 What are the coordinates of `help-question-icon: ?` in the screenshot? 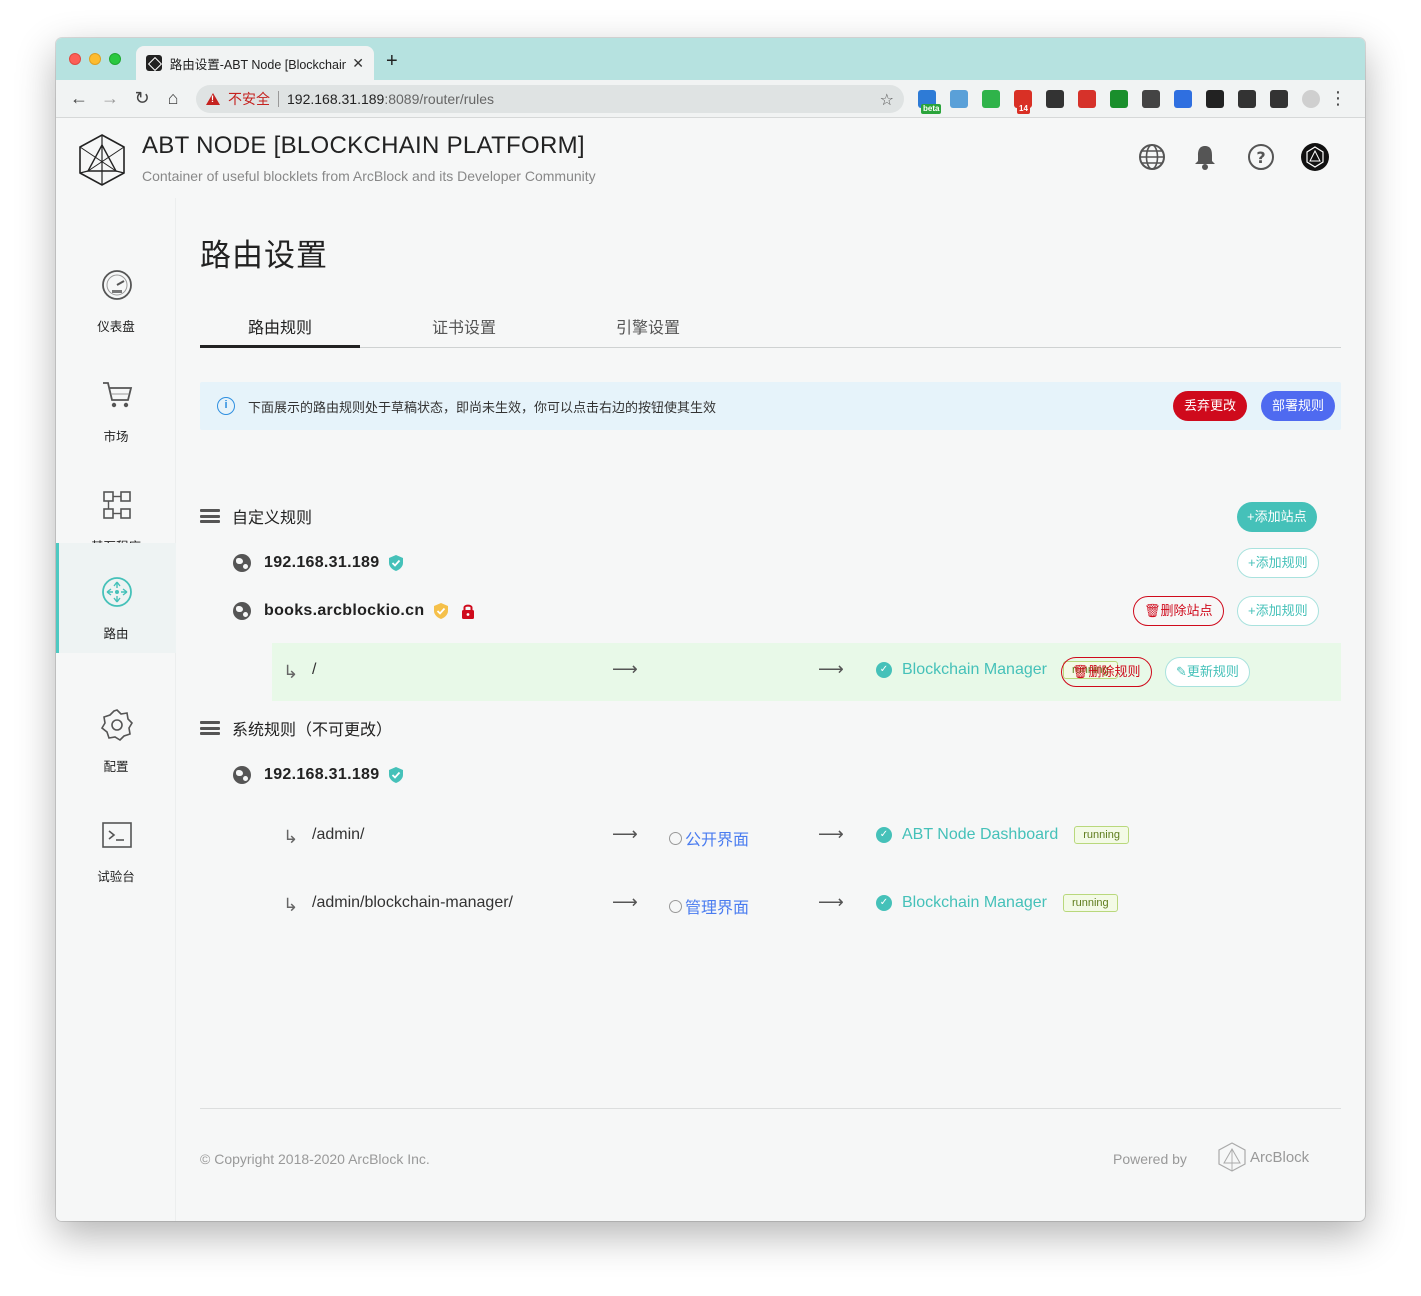 It's located at (1261, 157).